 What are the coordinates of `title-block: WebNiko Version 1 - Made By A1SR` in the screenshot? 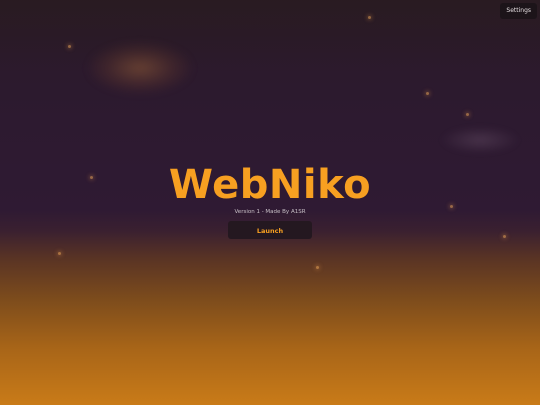 It's located at (270, 189).